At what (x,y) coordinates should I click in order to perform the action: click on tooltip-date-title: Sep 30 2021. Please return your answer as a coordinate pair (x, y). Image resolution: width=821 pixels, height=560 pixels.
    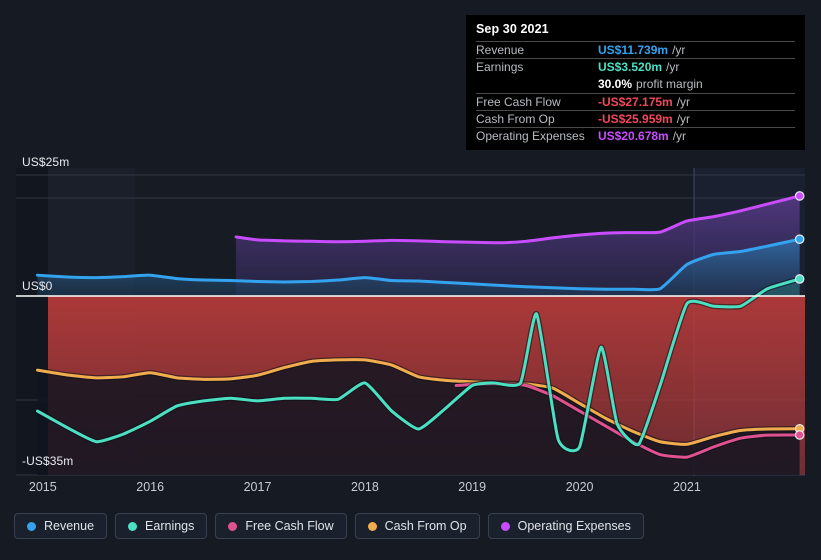
    Looking at the image, I should click on (512, 29).